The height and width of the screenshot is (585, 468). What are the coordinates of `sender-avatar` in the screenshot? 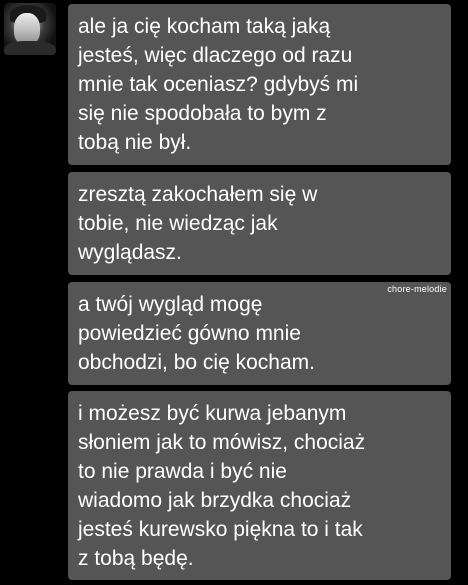 It's located at (30, 29).